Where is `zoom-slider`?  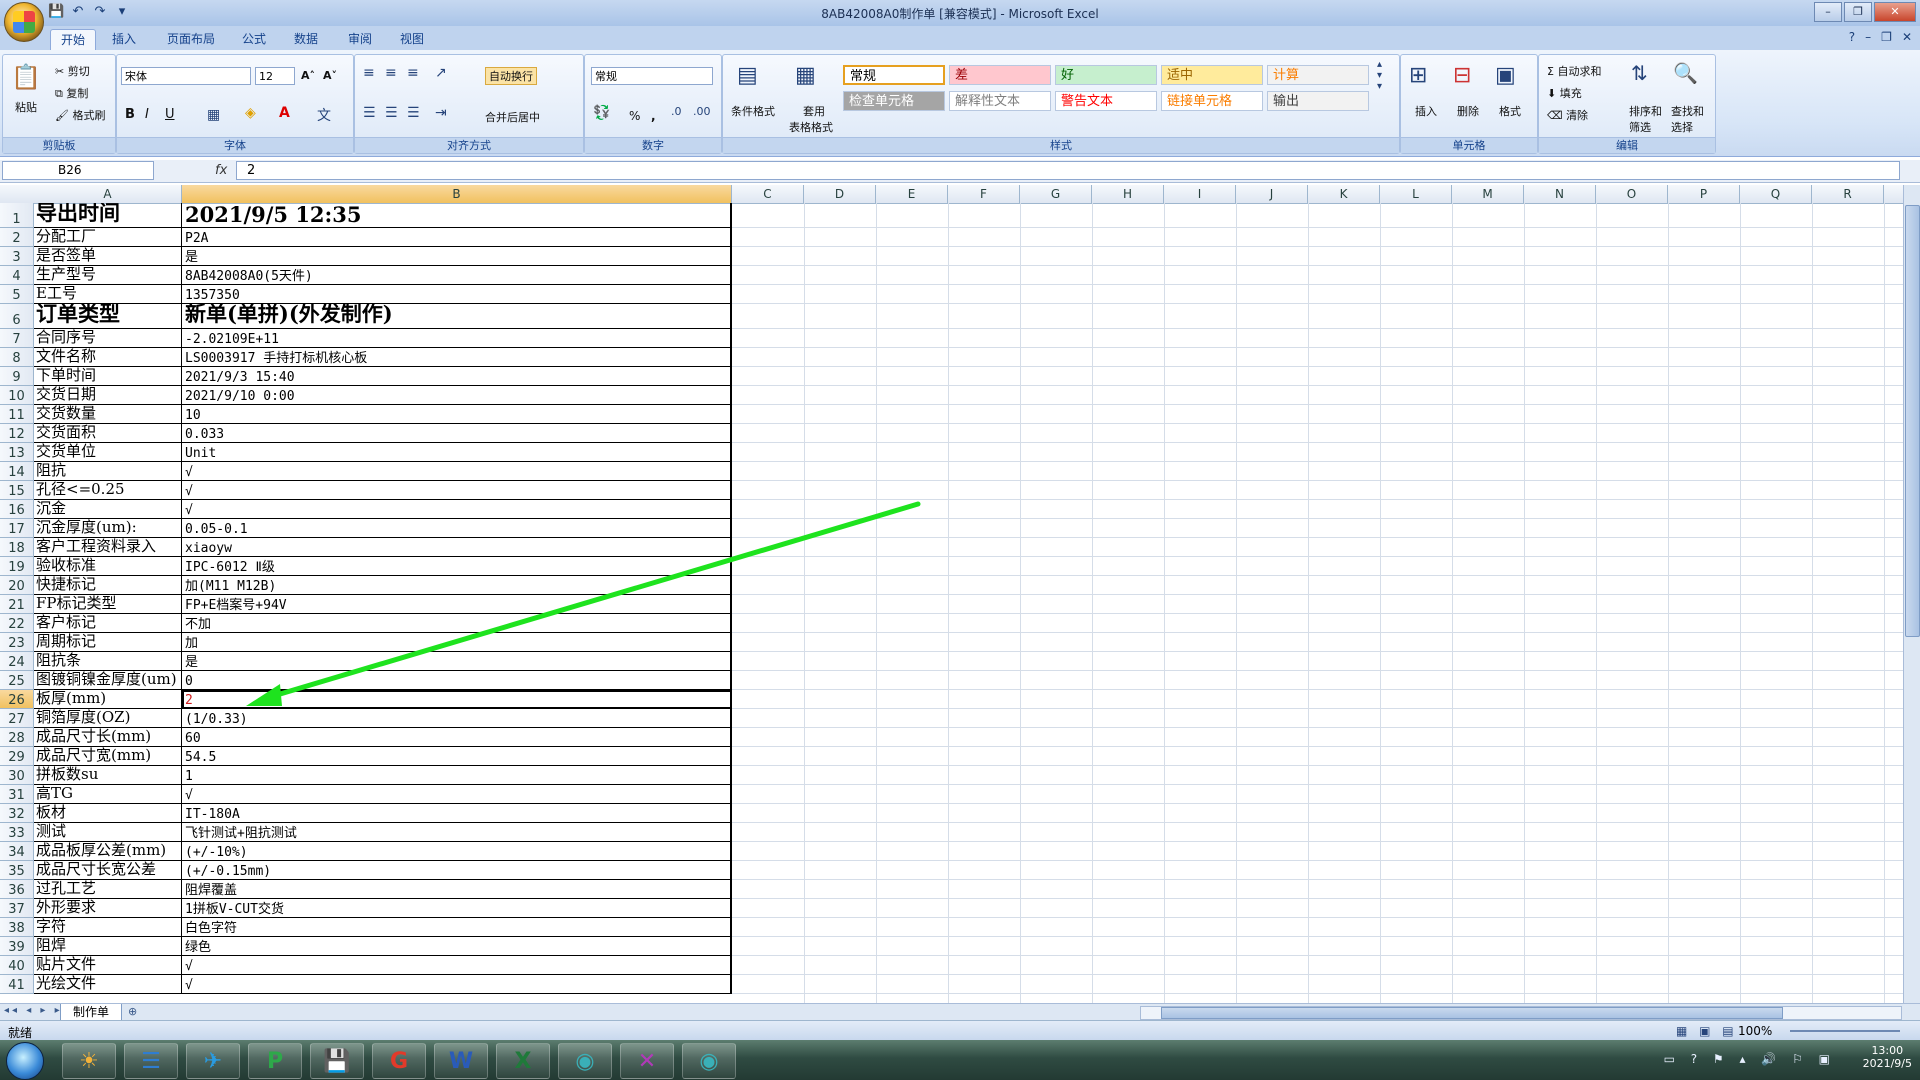
zoom-slider is located at coordinates (1845, 1031).